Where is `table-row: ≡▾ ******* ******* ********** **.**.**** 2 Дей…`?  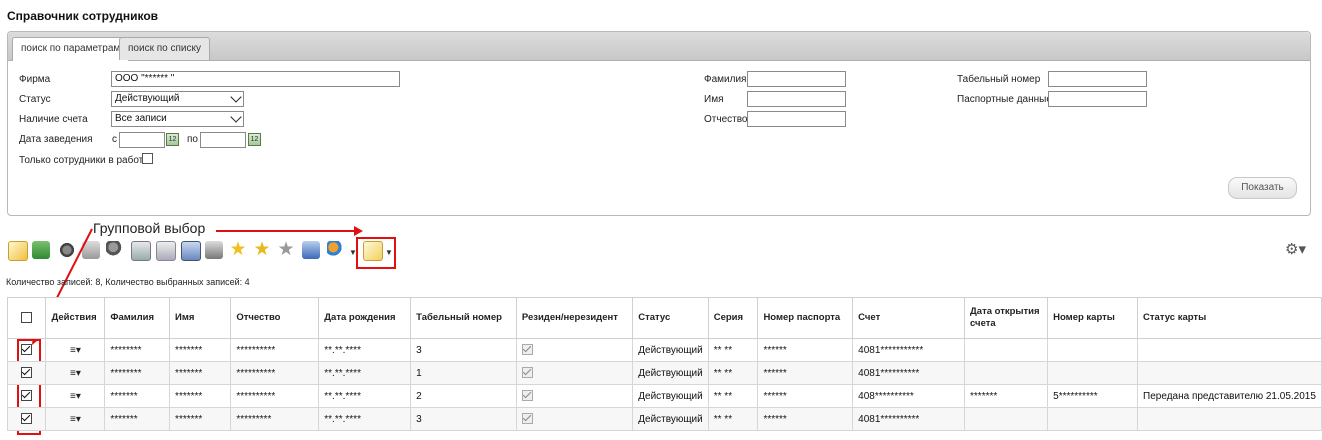 table-row: ≡▾ ******* ******* ********** **.**.**** 2 Дей… is located at coordinates (664, 396).